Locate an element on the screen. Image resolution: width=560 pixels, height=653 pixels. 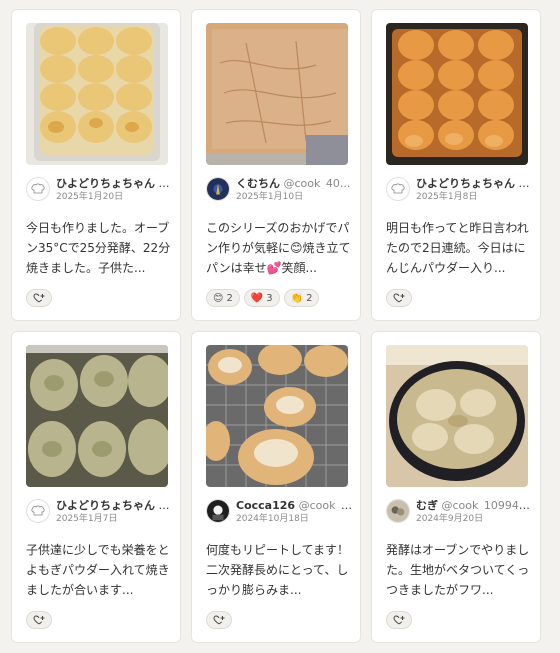
heart-emoji-icon: ❤️ is located at coordinates (257, 298).